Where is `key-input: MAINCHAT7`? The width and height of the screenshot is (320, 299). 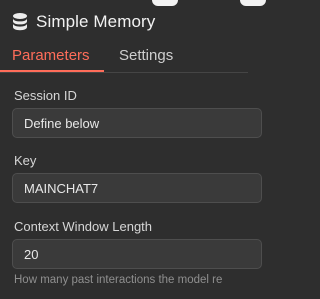 key-input: MAINCHAT7 is located at coordinates (137, 188).